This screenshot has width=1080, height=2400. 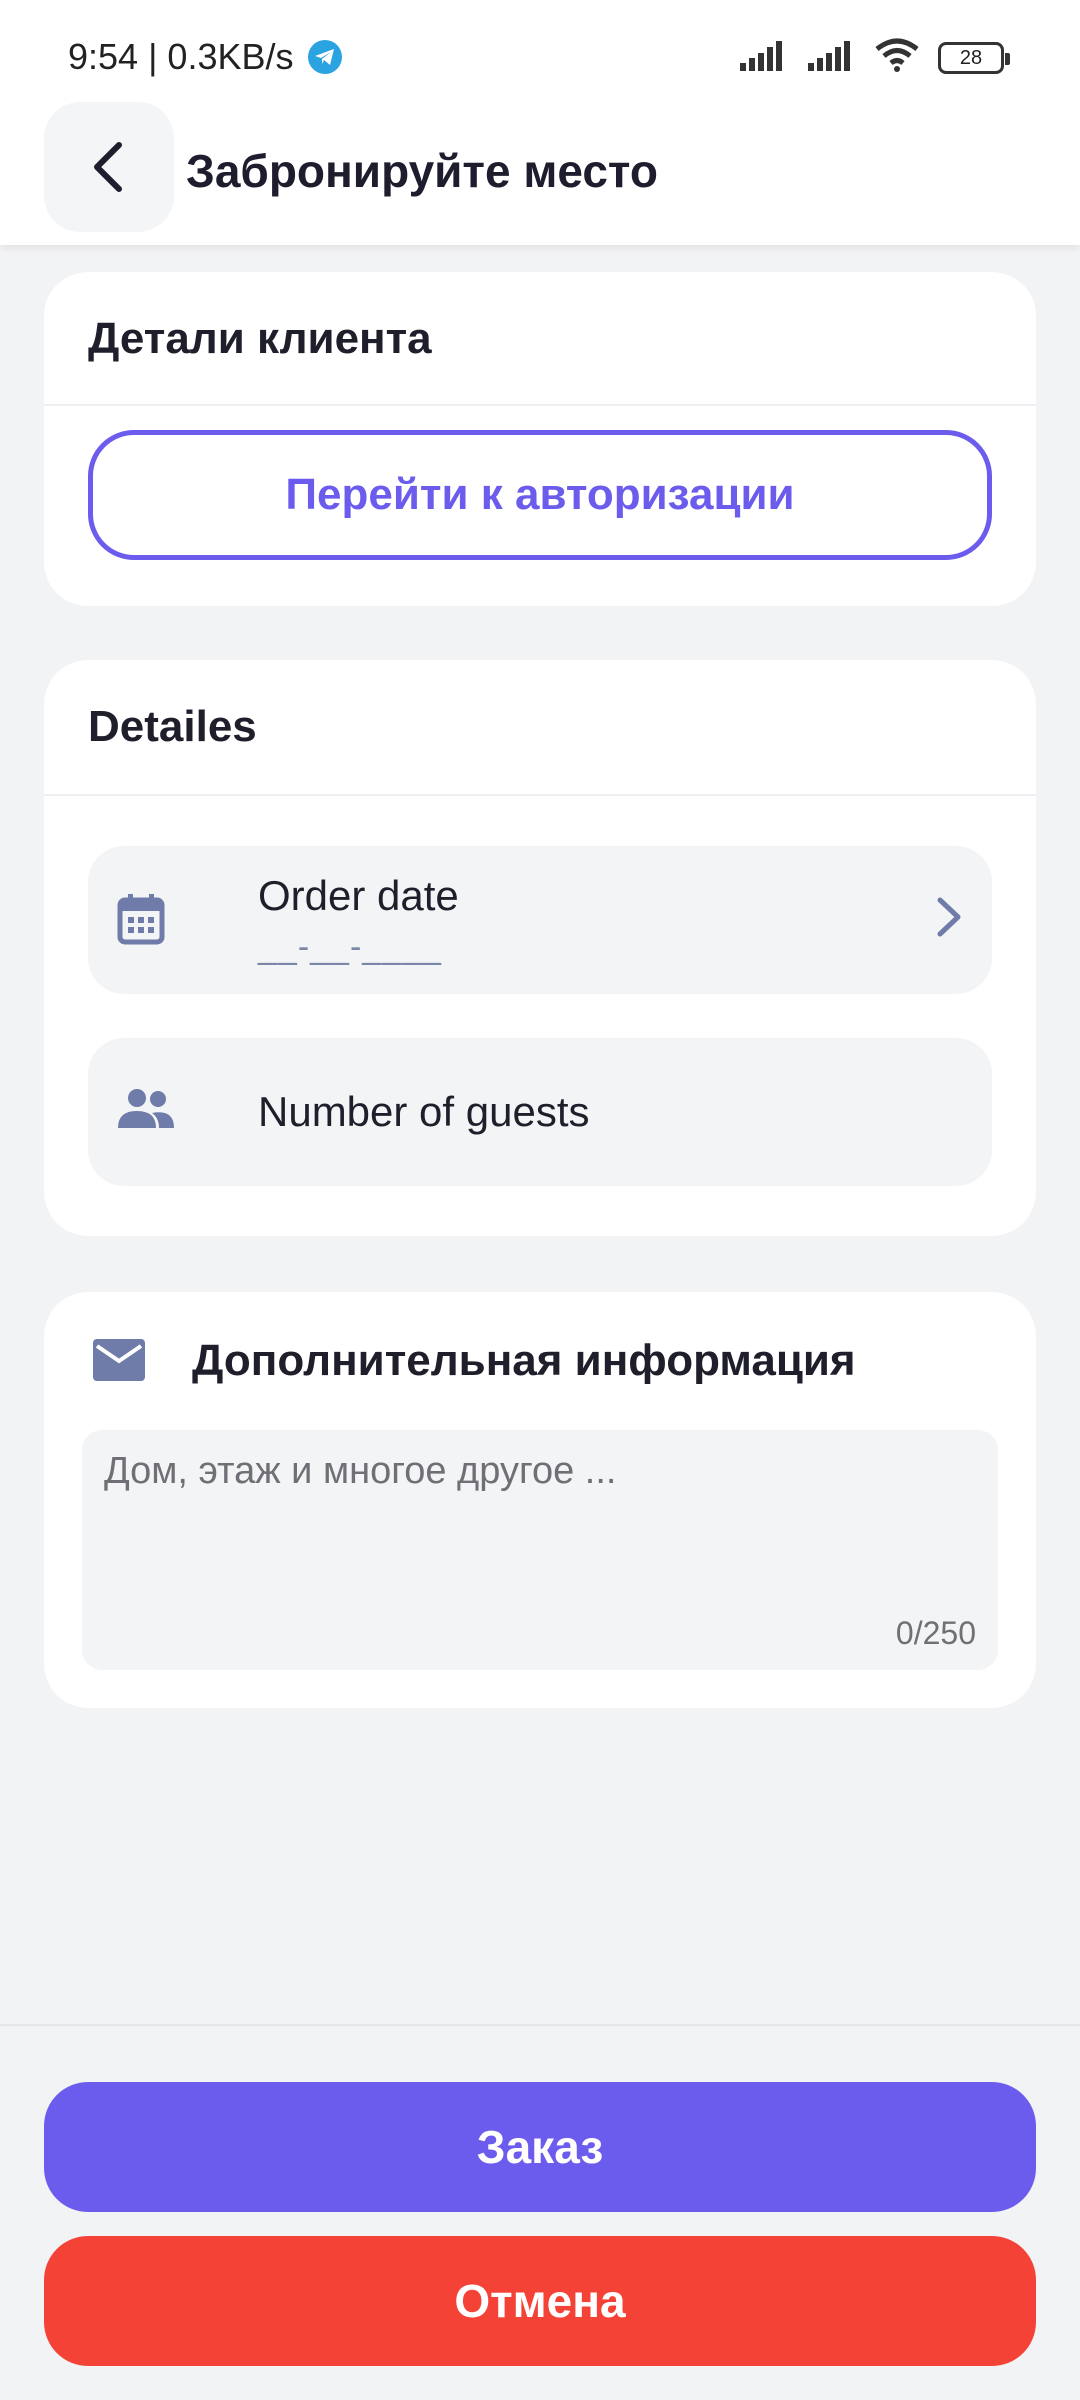 What do you see at coordinates (119, 1362) in the screenshot?
I see `mail-icon` at bounding box center [119, 1362].